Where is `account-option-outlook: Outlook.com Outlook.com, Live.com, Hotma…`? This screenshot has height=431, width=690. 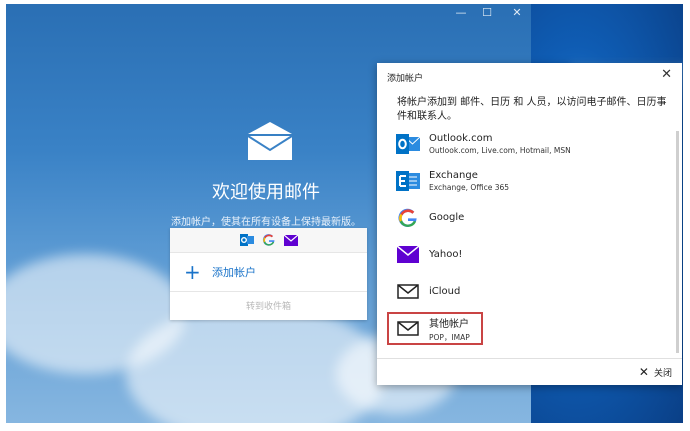 account-option-outlook: Outlook.com Outlook.com, Live.com, Hotma… is located at coordinates (530, 143).